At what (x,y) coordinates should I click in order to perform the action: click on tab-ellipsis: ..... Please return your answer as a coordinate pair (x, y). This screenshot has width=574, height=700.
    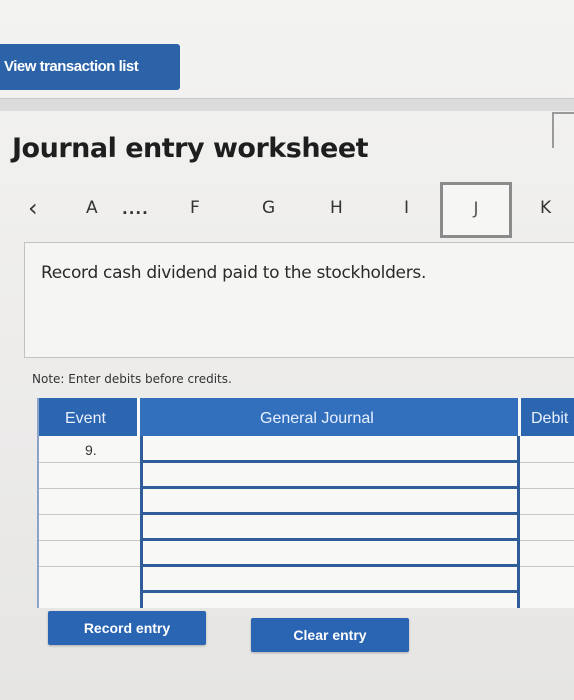
    Looking at the image, I should click on (135, 209).